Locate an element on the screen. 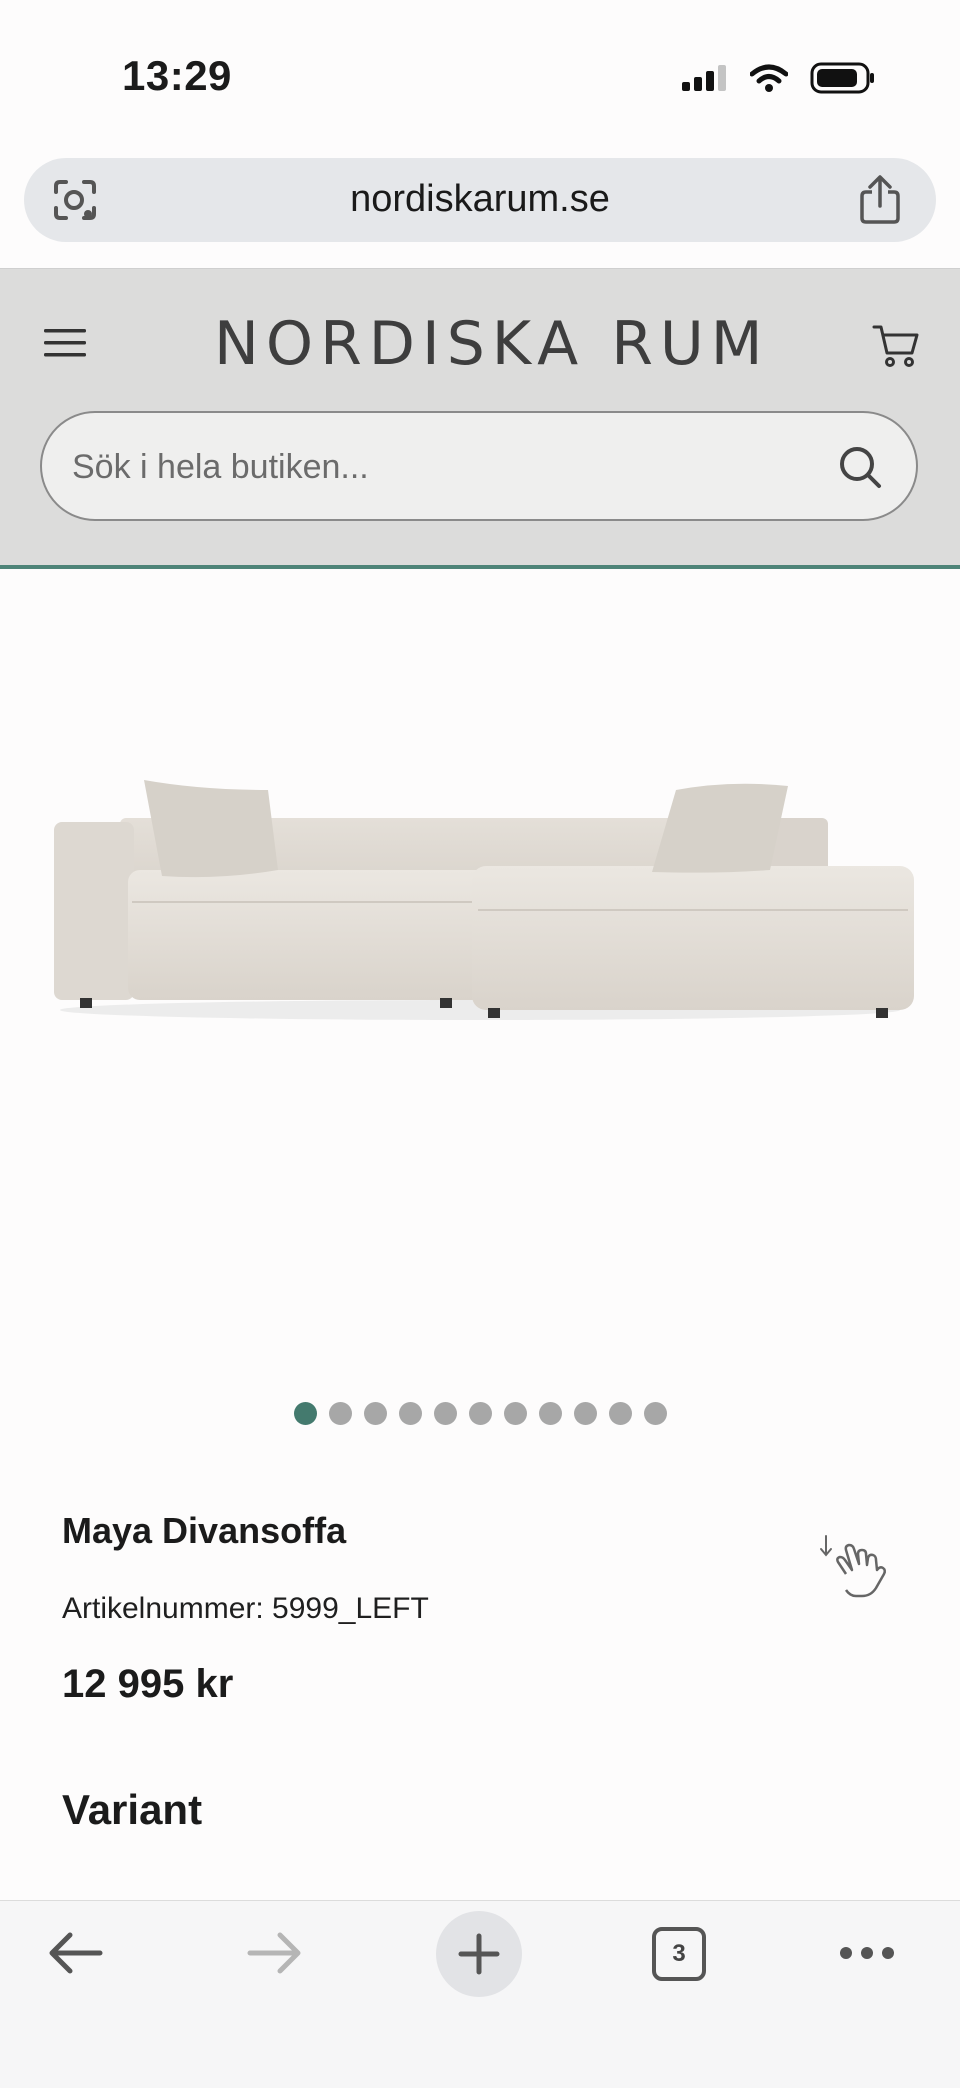 The height and width of the screenshot is (2088, 960). browser-toolbar: 3 is located at coordinates (480, 1994).